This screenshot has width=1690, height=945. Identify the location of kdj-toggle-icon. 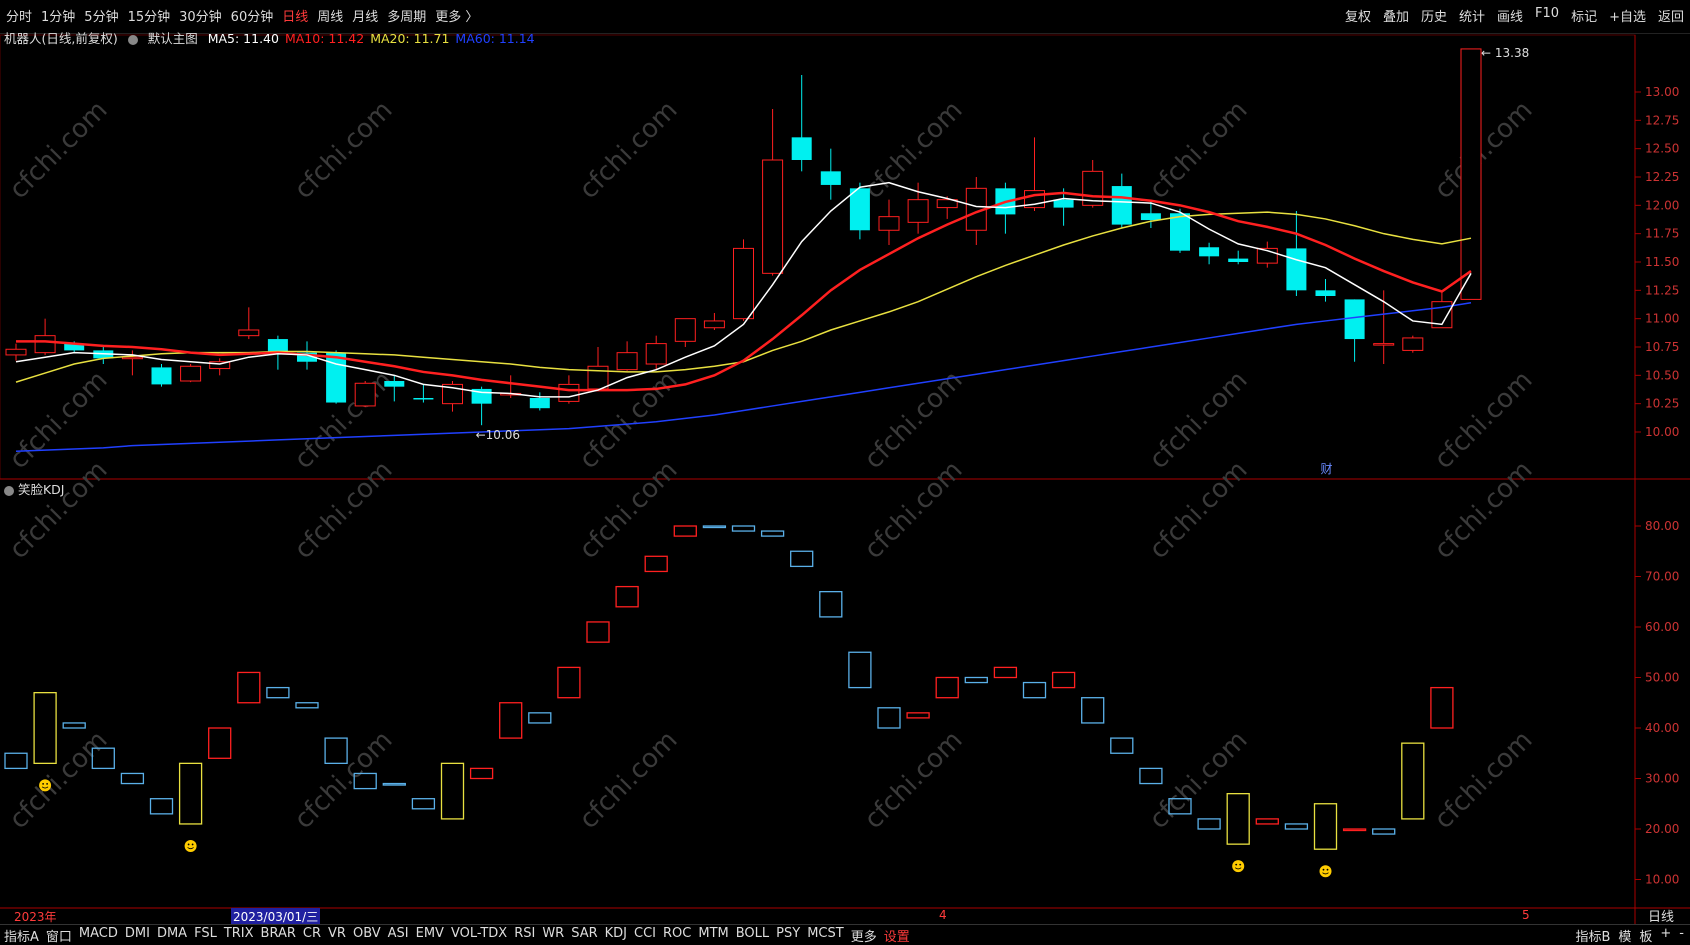
(9, 490).